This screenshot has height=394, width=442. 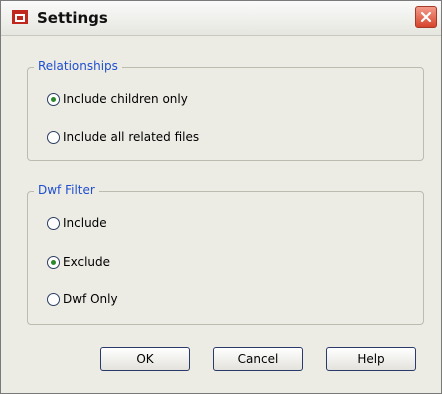 What do you see at coordinates (78, 66) in the screenshot?
I see `relationships-legend: Relationships` at bounding box center [78, 66].